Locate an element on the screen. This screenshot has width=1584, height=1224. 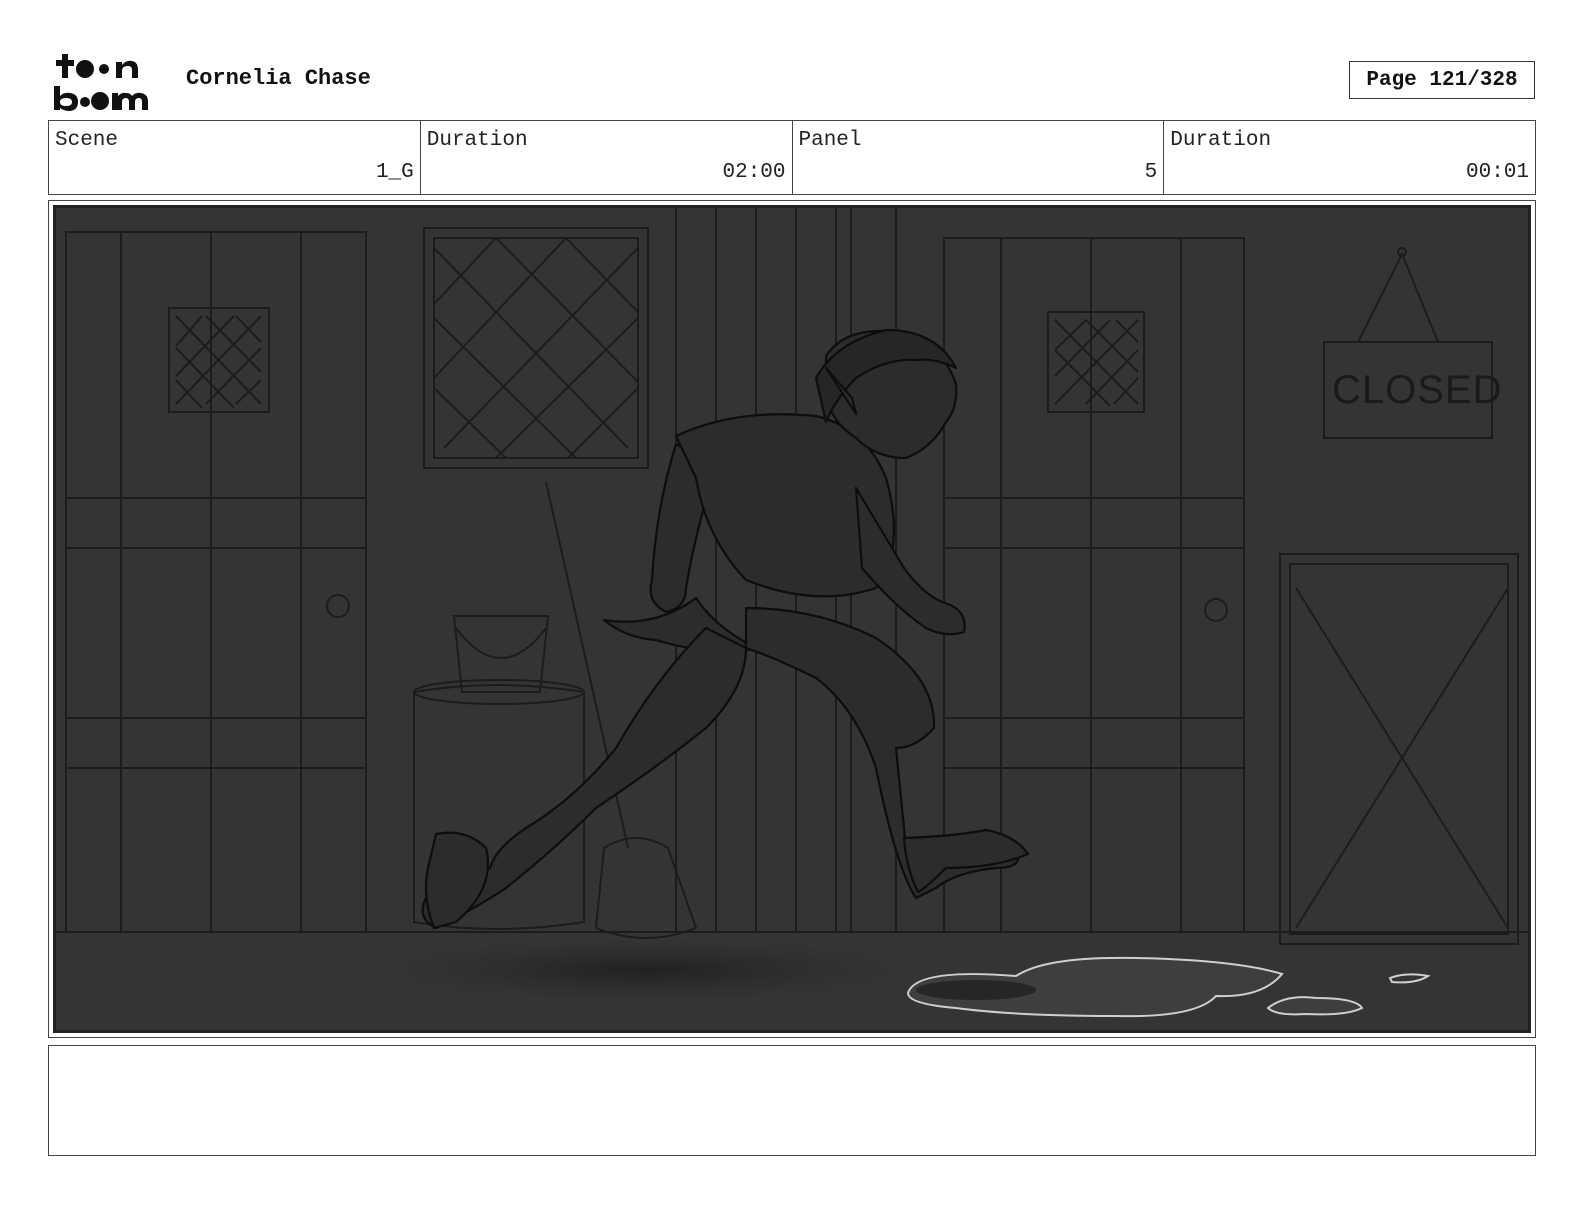
toonboom-logo is located at coordinates (108, 82).